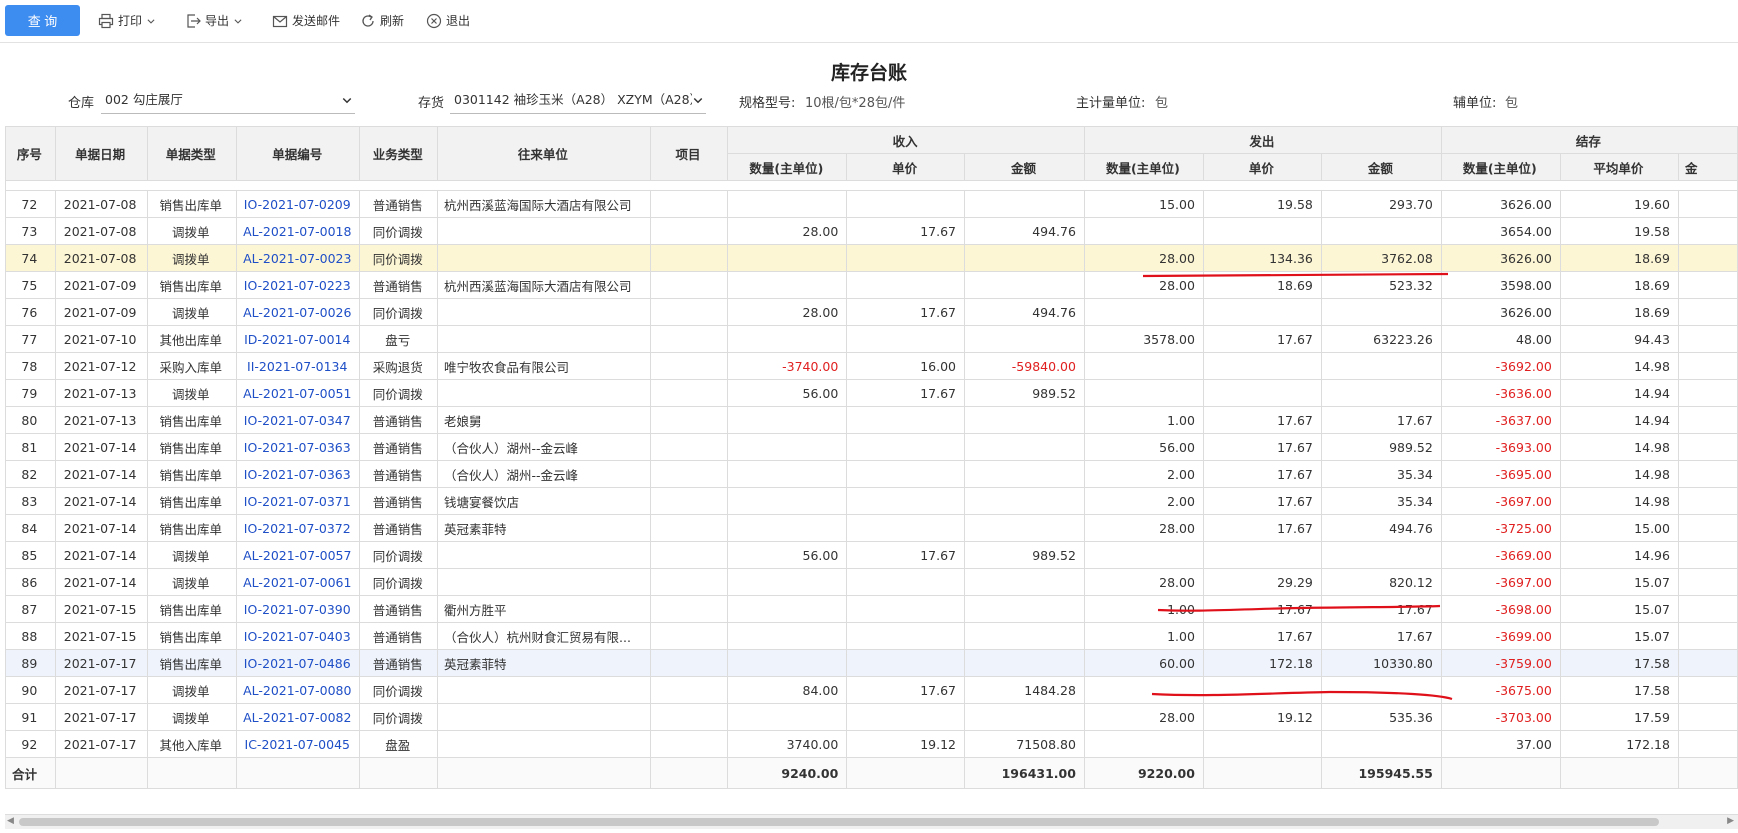  Describe the element at coordinates (906, 474) in the screenshot. I see `row-in-price` at that location.